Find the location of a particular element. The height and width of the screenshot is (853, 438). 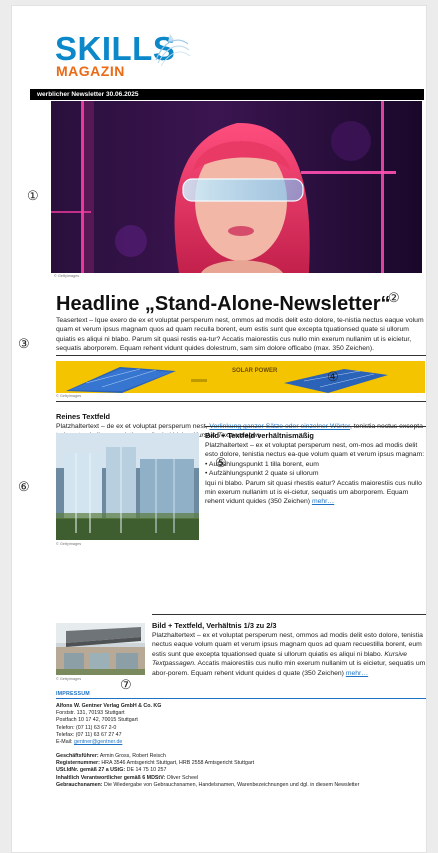

headline: Headline „Stand-Alone-Newsletter“ is located at coordinates (223, 304).